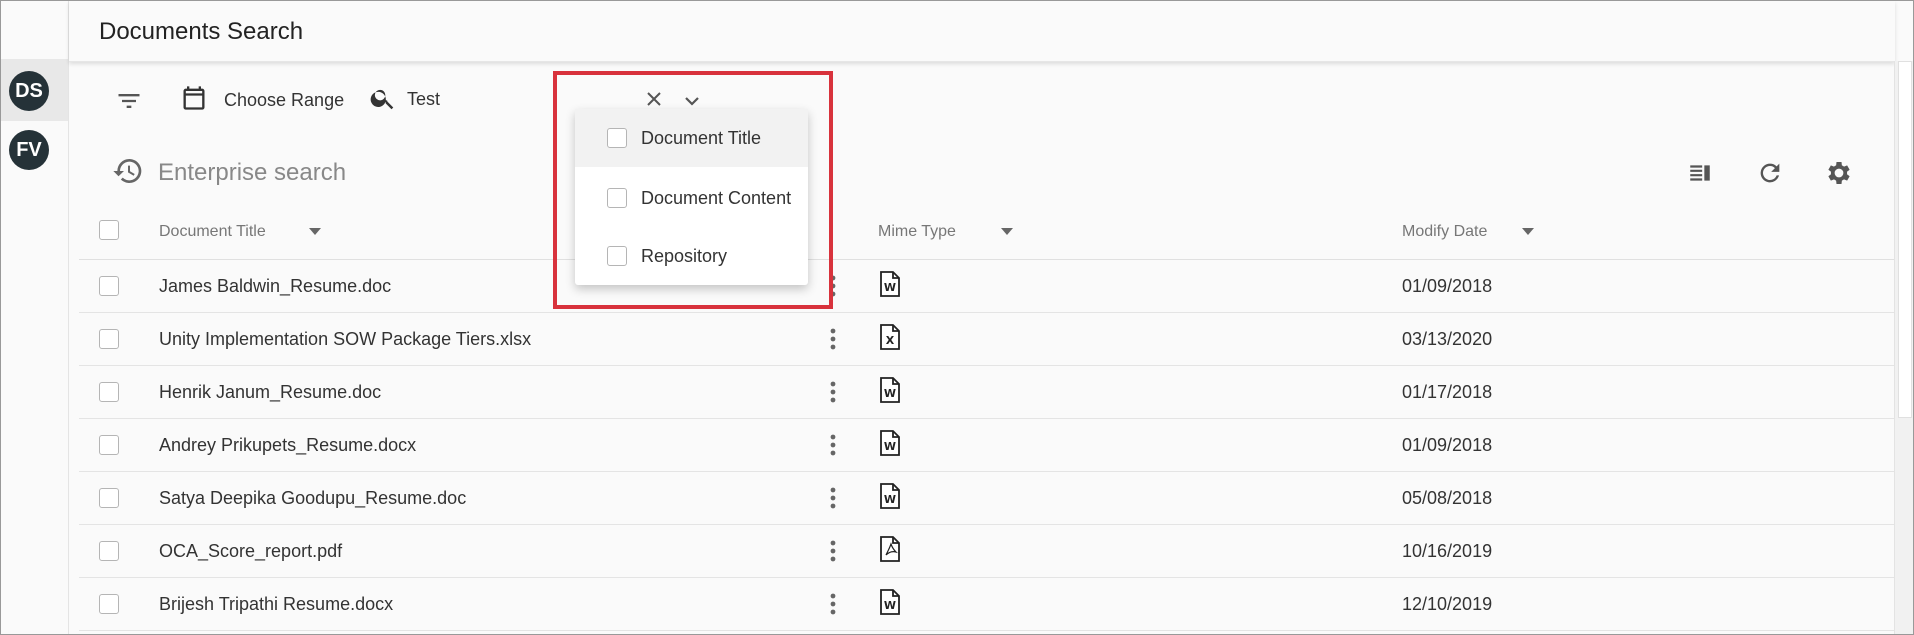  Describe the element at coordinates (250, 551) in the screenshot. I see `document-title-cell: OCA_Score_report.pdf` at that location.